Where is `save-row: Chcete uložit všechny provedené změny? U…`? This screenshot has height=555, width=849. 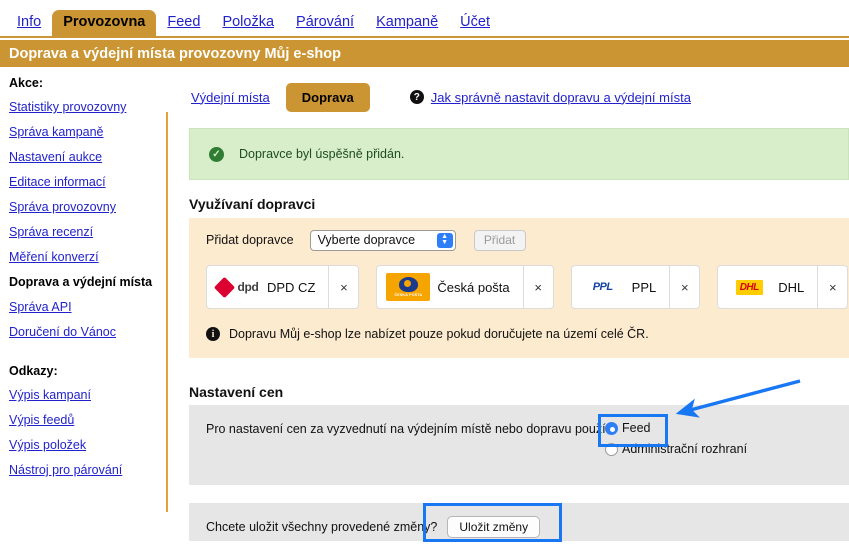 save-row: Chcete uložit všechny provedené změny? U… is located at coordinates (373, 527).